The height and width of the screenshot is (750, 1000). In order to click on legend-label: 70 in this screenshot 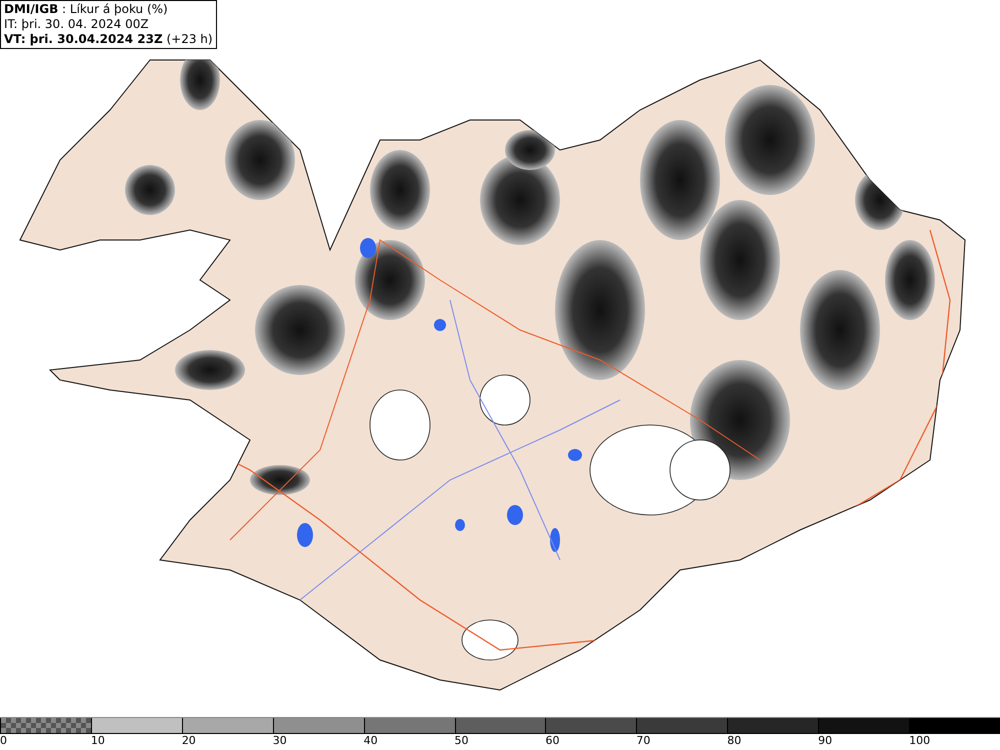, I will do `click(643, 741)`.